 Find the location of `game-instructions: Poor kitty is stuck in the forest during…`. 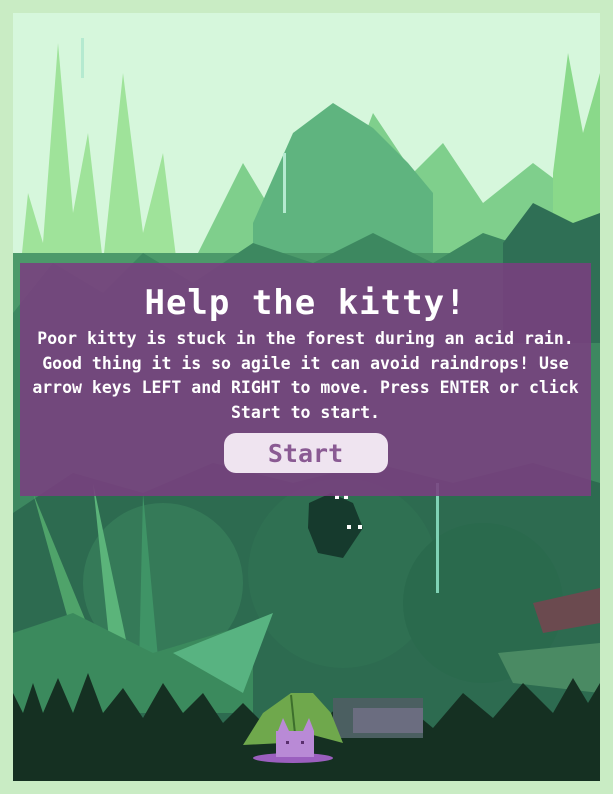

game-instructions: Poor kitty is stuck in the forest during… is located at coordinates (305, 375).